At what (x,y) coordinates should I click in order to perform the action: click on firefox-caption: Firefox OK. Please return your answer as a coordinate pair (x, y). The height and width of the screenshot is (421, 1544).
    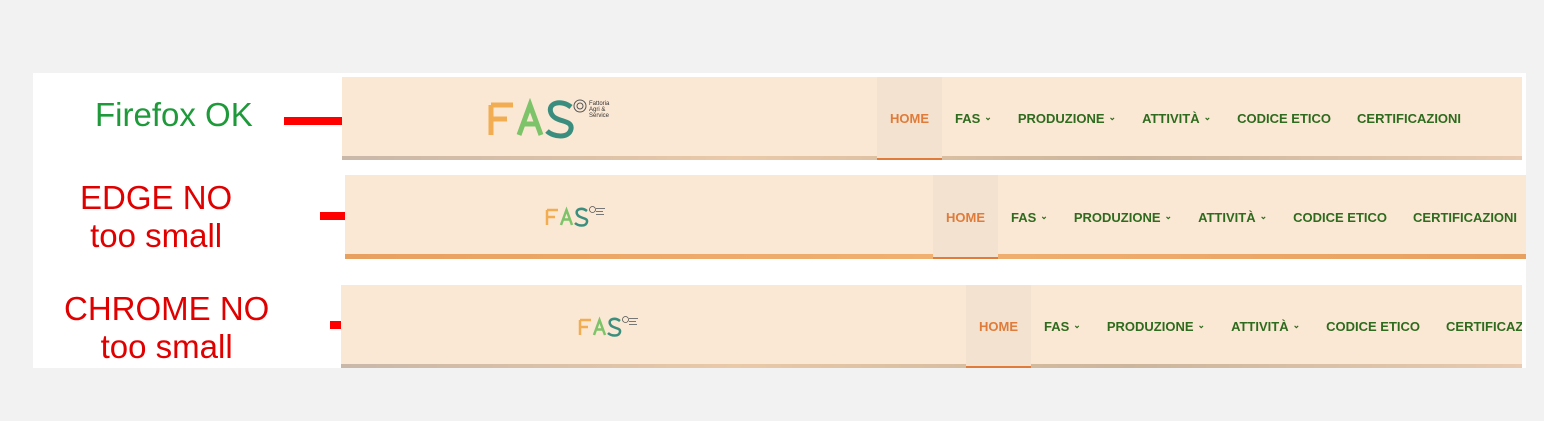
    Looking at the image, I should click on (174, 115).